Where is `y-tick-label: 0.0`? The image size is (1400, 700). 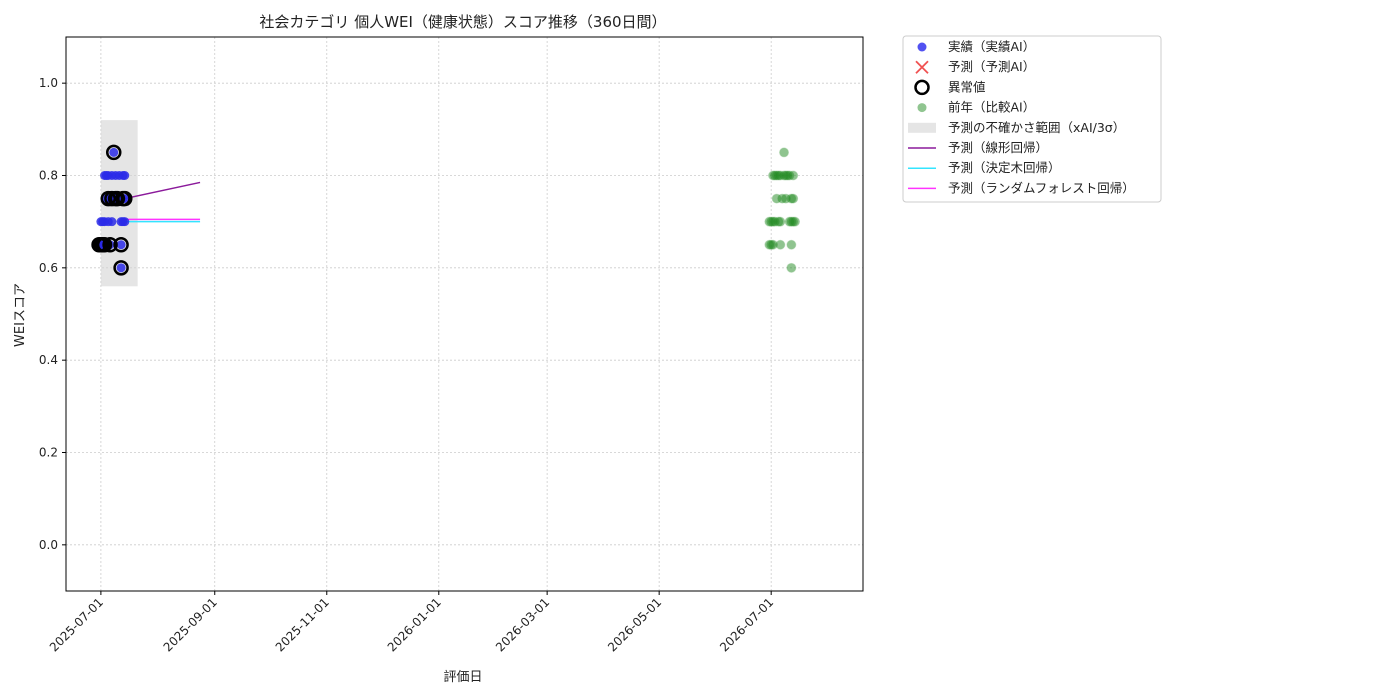
y-tick-label: 0.0 is located at coordinates (48, 545).